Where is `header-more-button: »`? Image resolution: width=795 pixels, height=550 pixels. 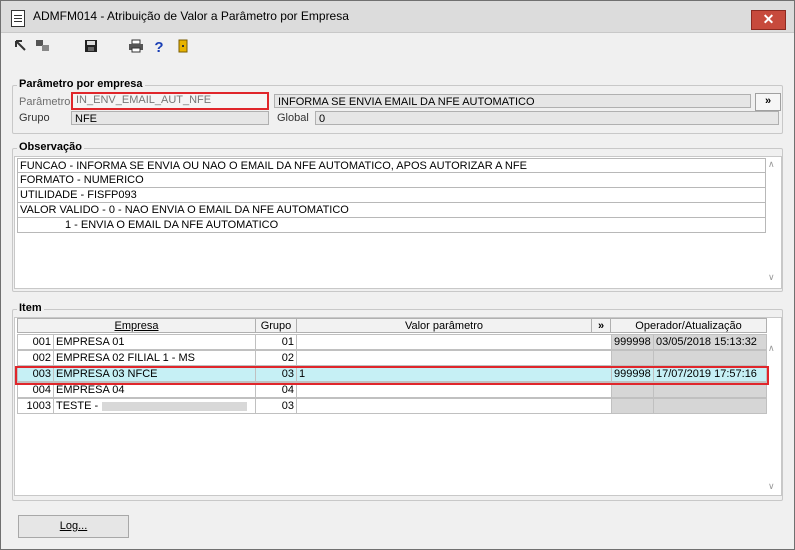
header-more-button: » is located at coordinates (601, 325).